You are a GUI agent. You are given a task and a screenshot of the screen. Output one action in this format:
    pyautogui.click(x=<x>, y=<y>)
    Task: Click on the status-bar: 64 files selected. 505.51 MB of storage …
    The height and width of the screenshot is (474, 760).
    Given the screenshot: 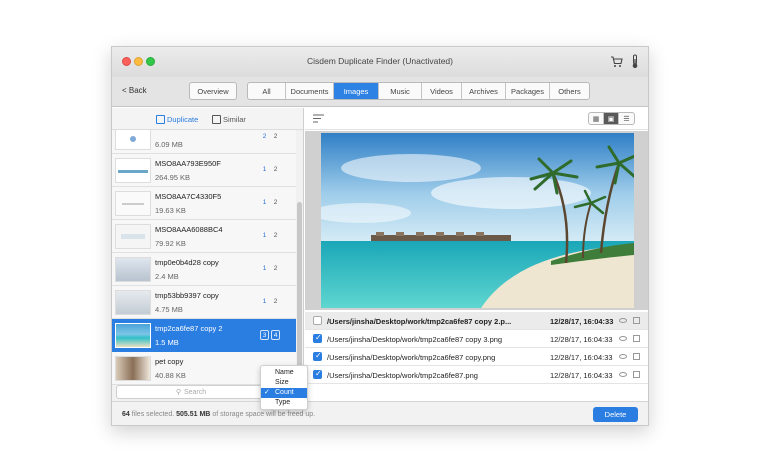 What is the action you would take?
    pyautogui.click(x=380, y=413)
    